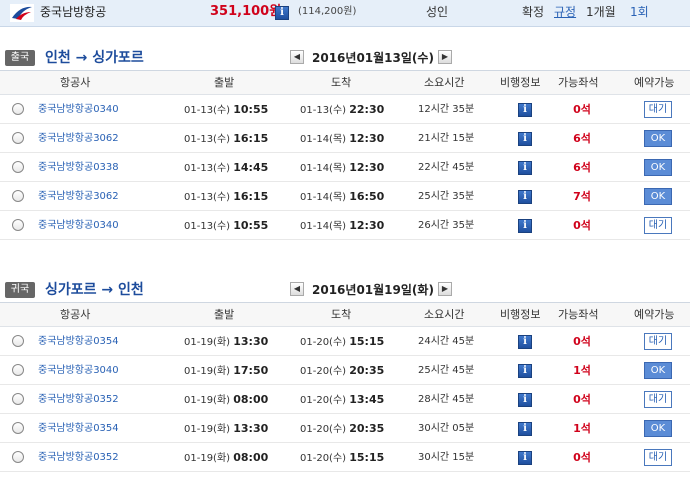 The image size is (690, 488). Describe the element at coordinates (226, 225) in the screenshot. I see `departure: 01-13(수) 10:55` at that location.